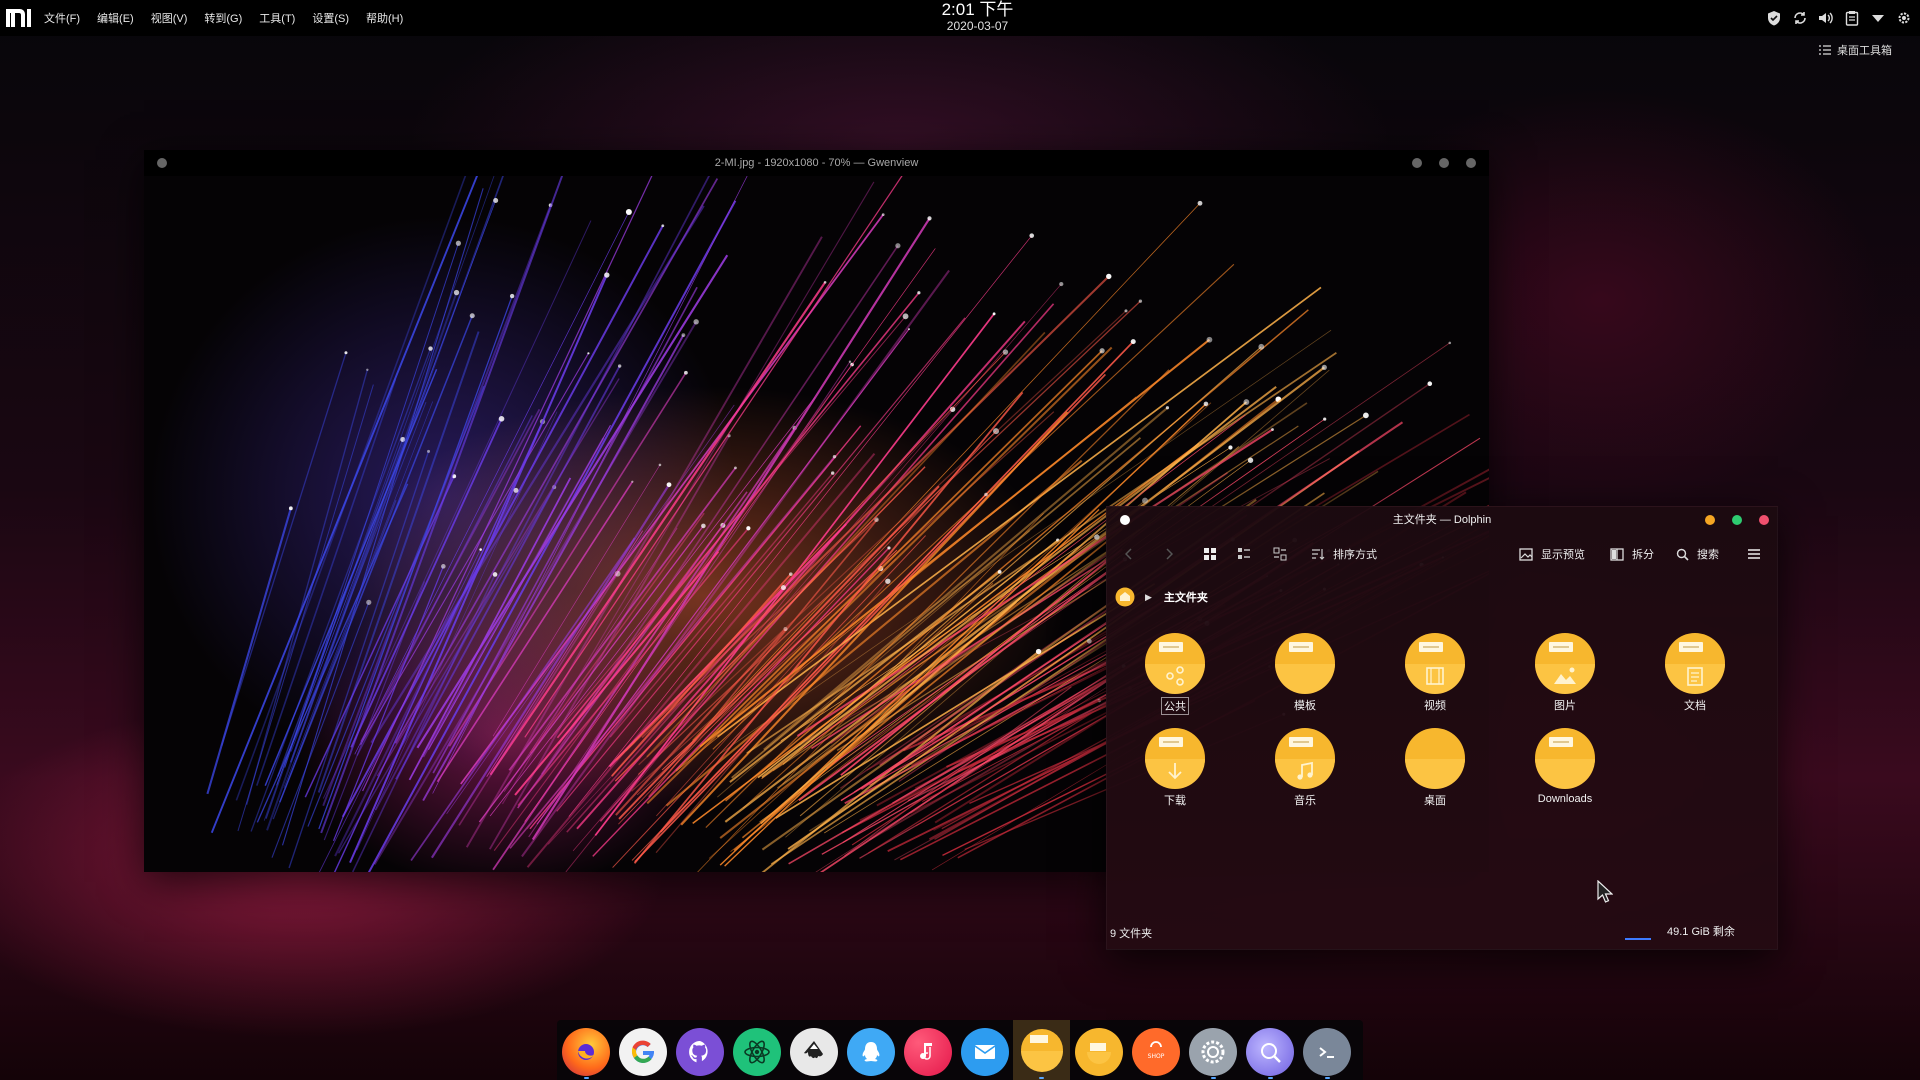  What do you see at coordinates (169, 18) in the screenshot?
I see `menu-view: 视图(V)` at bounding box center [169, 18].